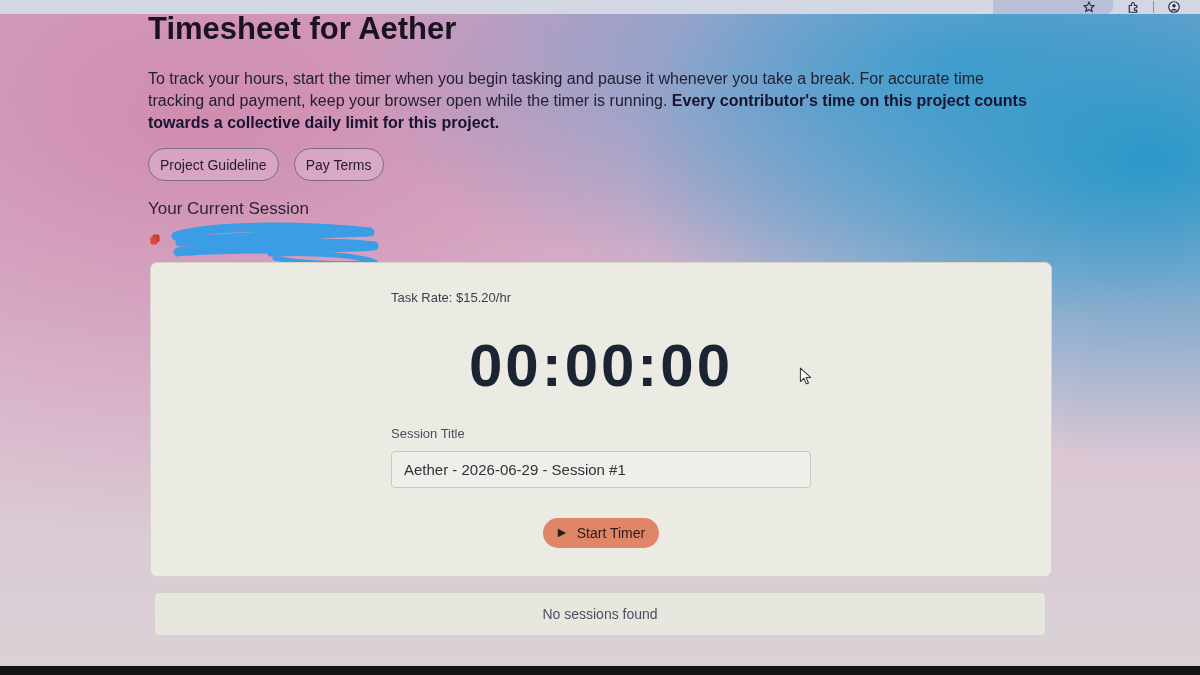  What do you see at coordinates (338, 164) in the screenshot?
I see `link-button: Pay Terms` at bounding box center [338, 164].